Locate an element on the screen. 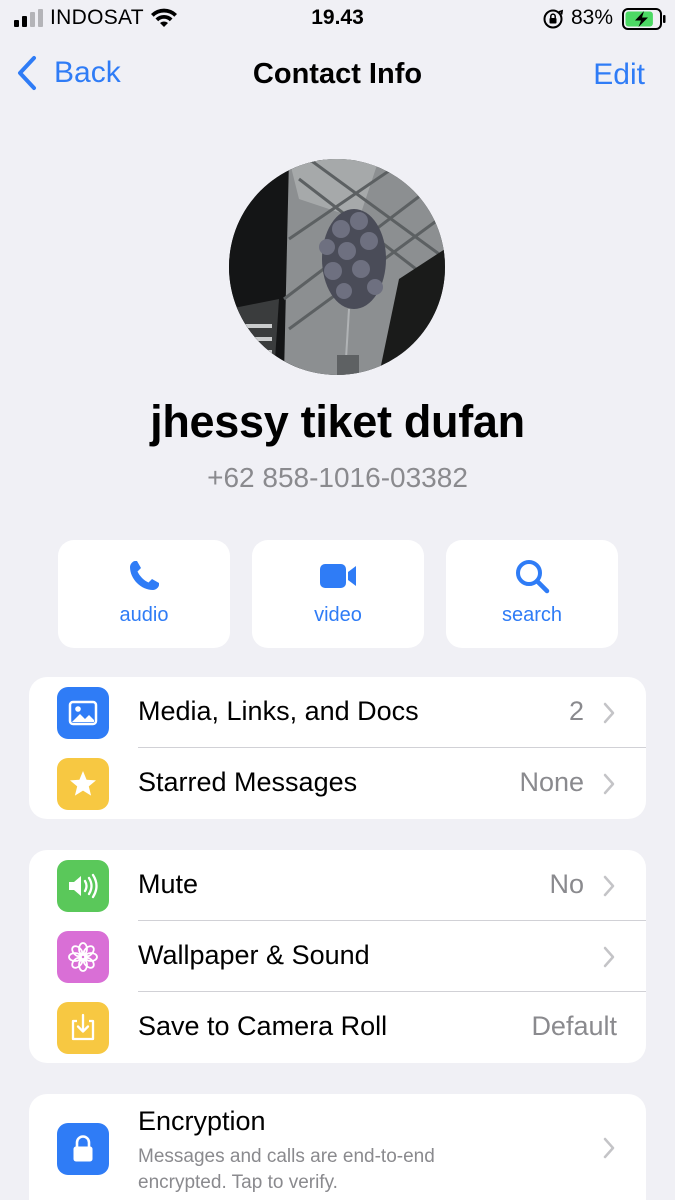  search-label: search is located at coordinates (532, 615).